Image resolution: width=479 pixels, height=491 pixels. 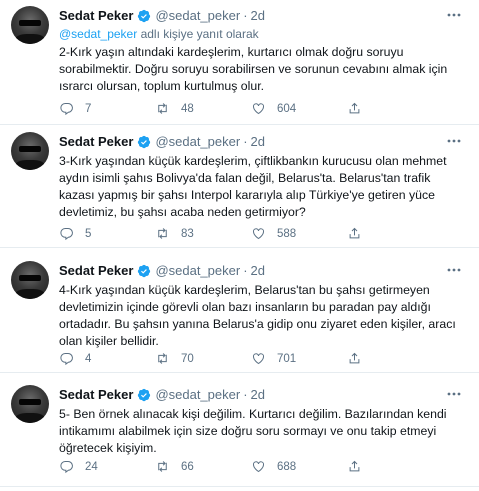 What do you see at coordinates (88, 358) in the screenshot?
I see `reply-count: 4` at bounding box center [88, 358].